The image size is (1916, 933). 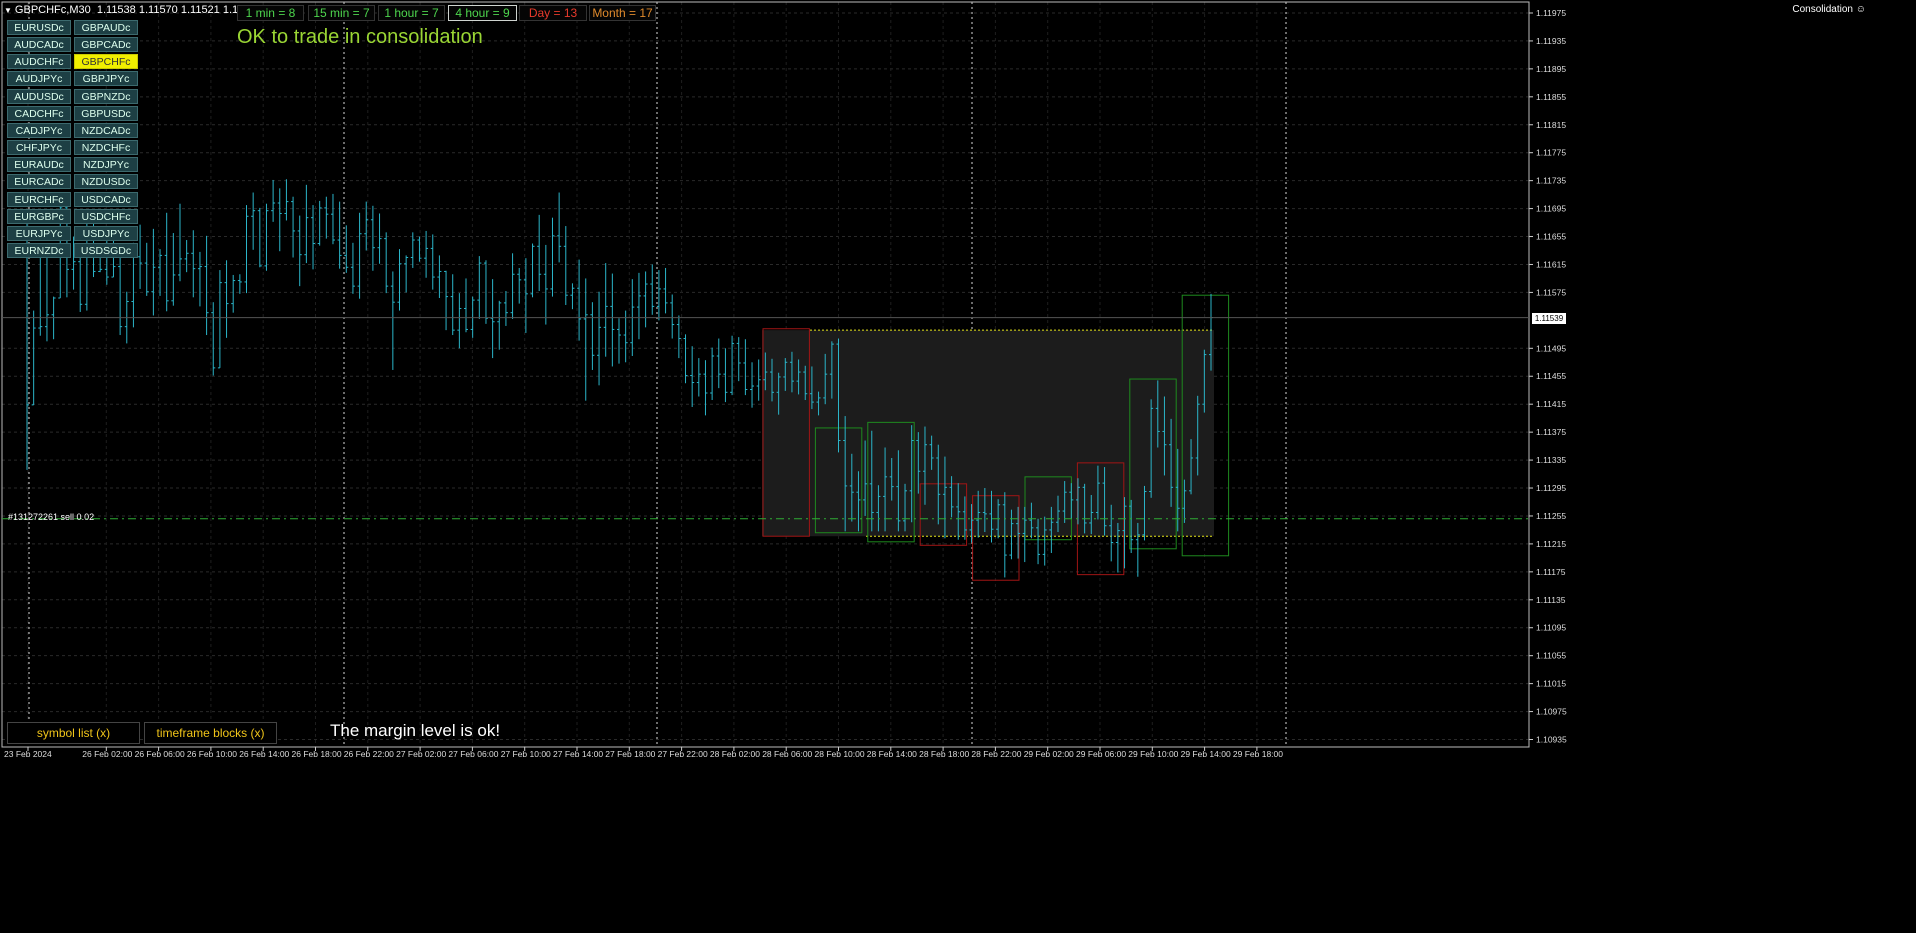 What do you see at coordinates (1551, 41) in the screenshot?
I see `price-tick-label: 1.11935` at bounding box center [1551, 41].